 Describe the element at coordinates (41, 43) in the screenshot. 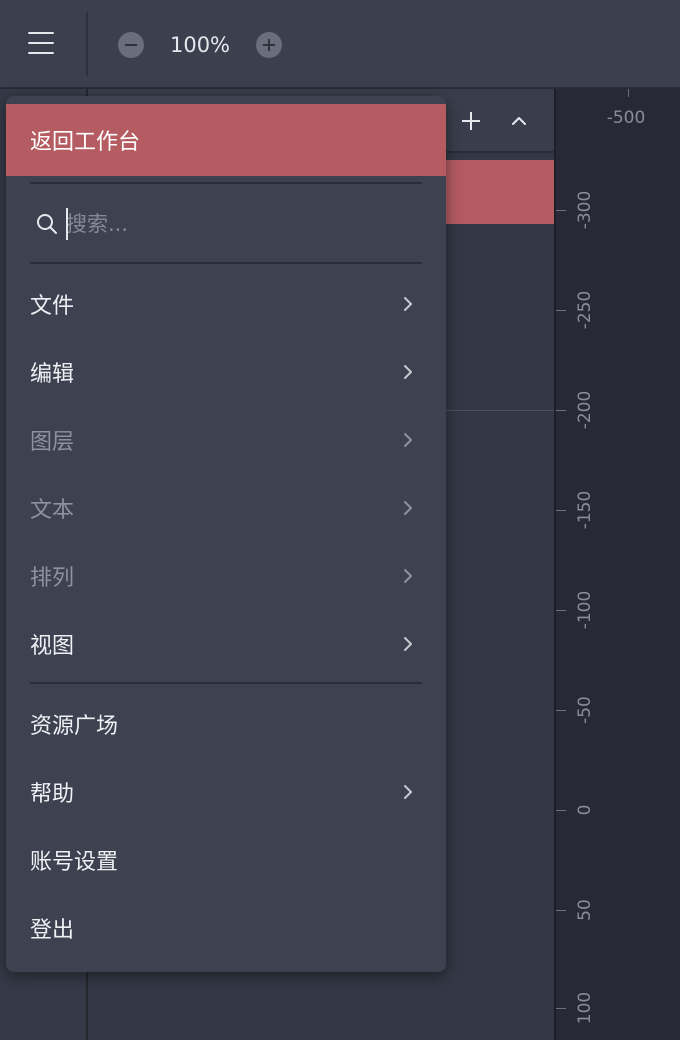

I see `hamburger-menu-icon` at that location.